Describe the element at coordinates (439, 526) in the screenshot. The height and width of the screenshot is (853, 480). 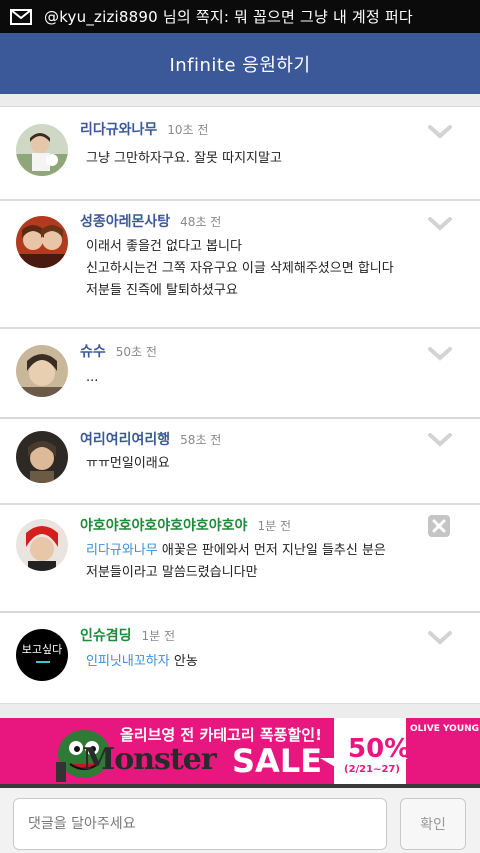
I see `delete-icon` at that location.